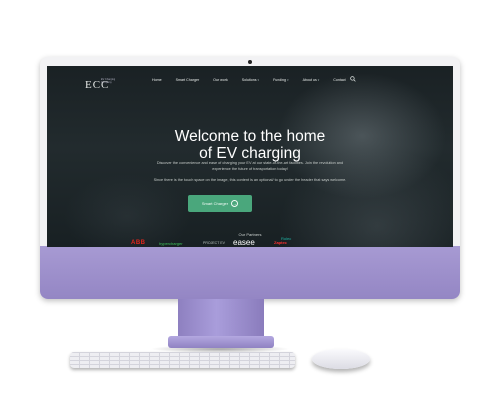 This screenshot has height=419, width=500. What do you see at coordinates (244, 242) in the screenshot?
I see `partner-logo-easee: easee` at bounding box center [244, 242].